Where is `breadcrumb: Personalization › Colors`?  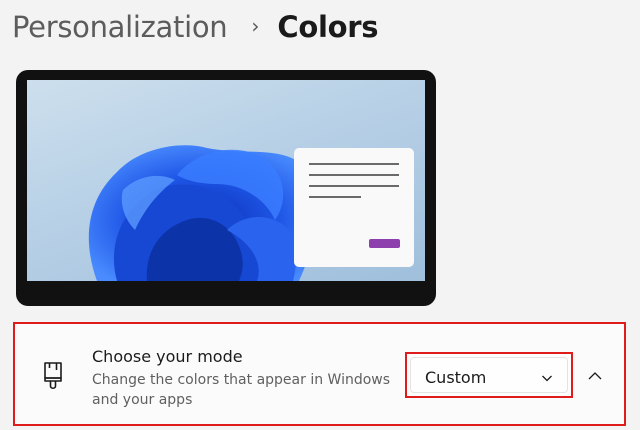
breadcrumb: Personalization › Colors is located at coordinates (195, 27).